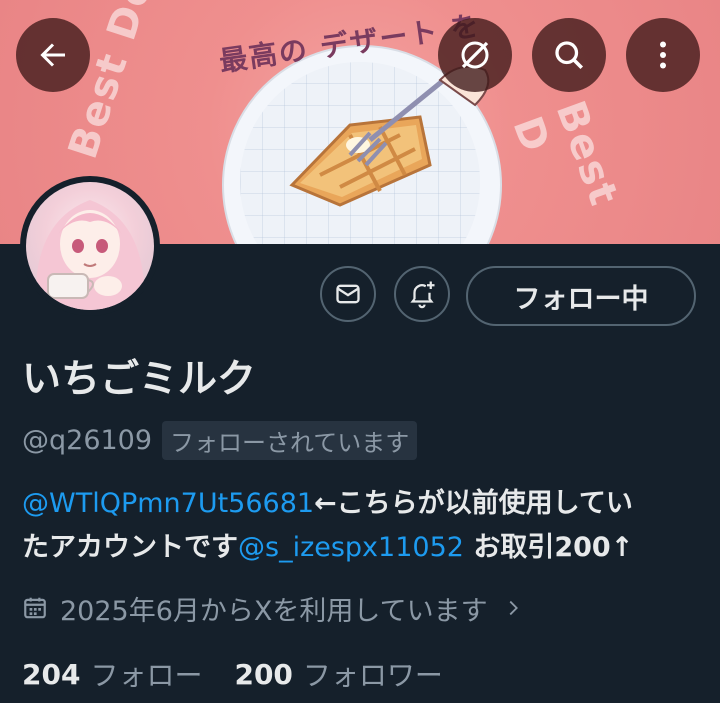 Image resolution: width=720 pixels, height=703 pixels. Describe the element at coordinates (351, 547) in the screenshot. I see `bio-mention-link: @s_izespx11052` at that location.